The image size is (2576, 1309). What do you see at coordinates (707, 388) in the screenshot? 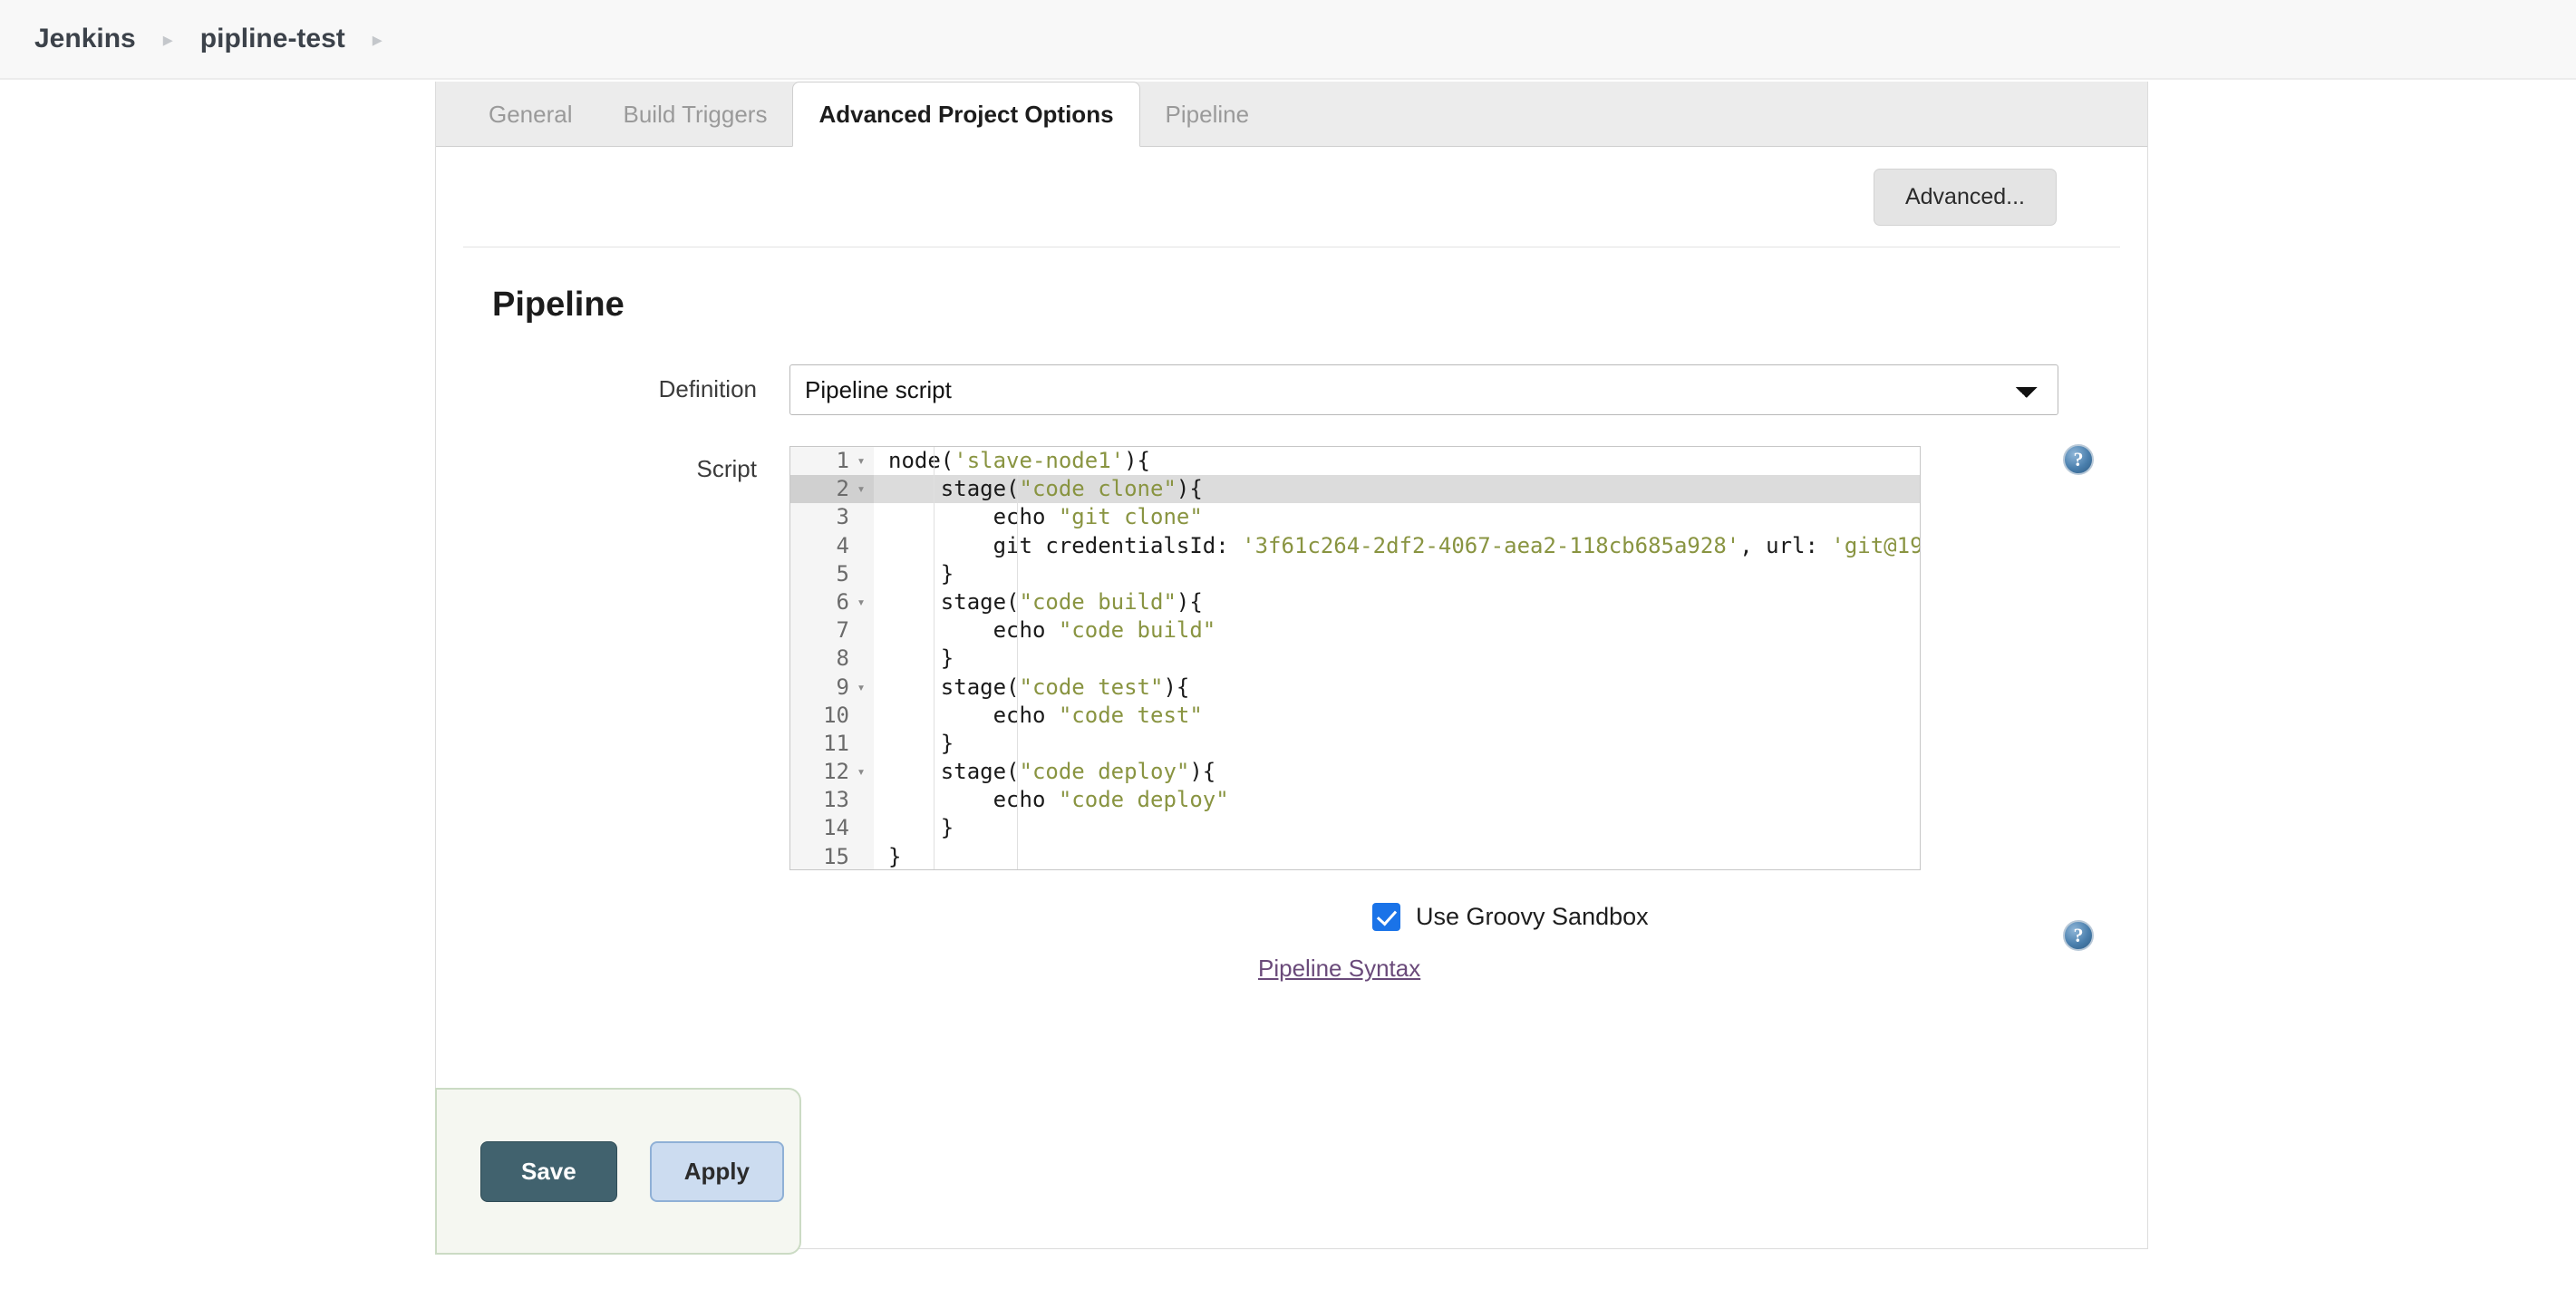
I see `definition-label: Definition` at bounding box center [707, 388].